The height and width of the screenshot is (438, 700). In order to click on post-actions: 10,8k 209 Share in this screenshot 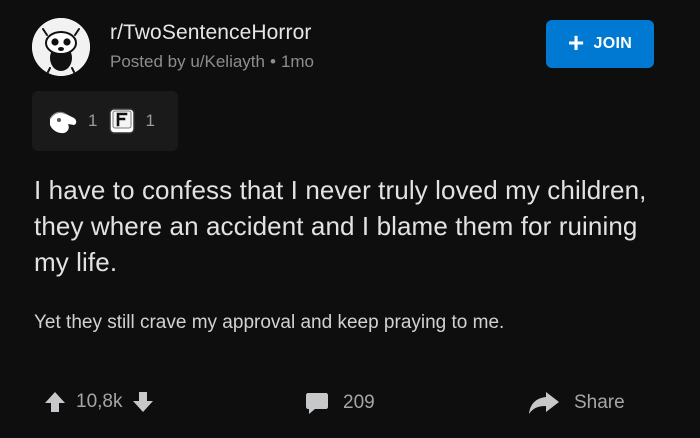, I will do `click(350, 405)`.